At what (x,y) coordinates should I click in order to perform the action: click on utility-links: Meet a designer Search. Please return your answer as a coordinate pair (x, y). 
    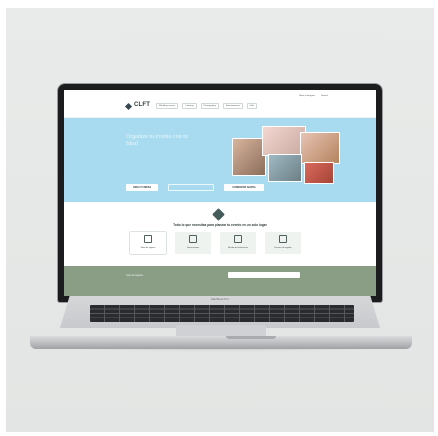
    Looking at the image, I should click on (313, 96).